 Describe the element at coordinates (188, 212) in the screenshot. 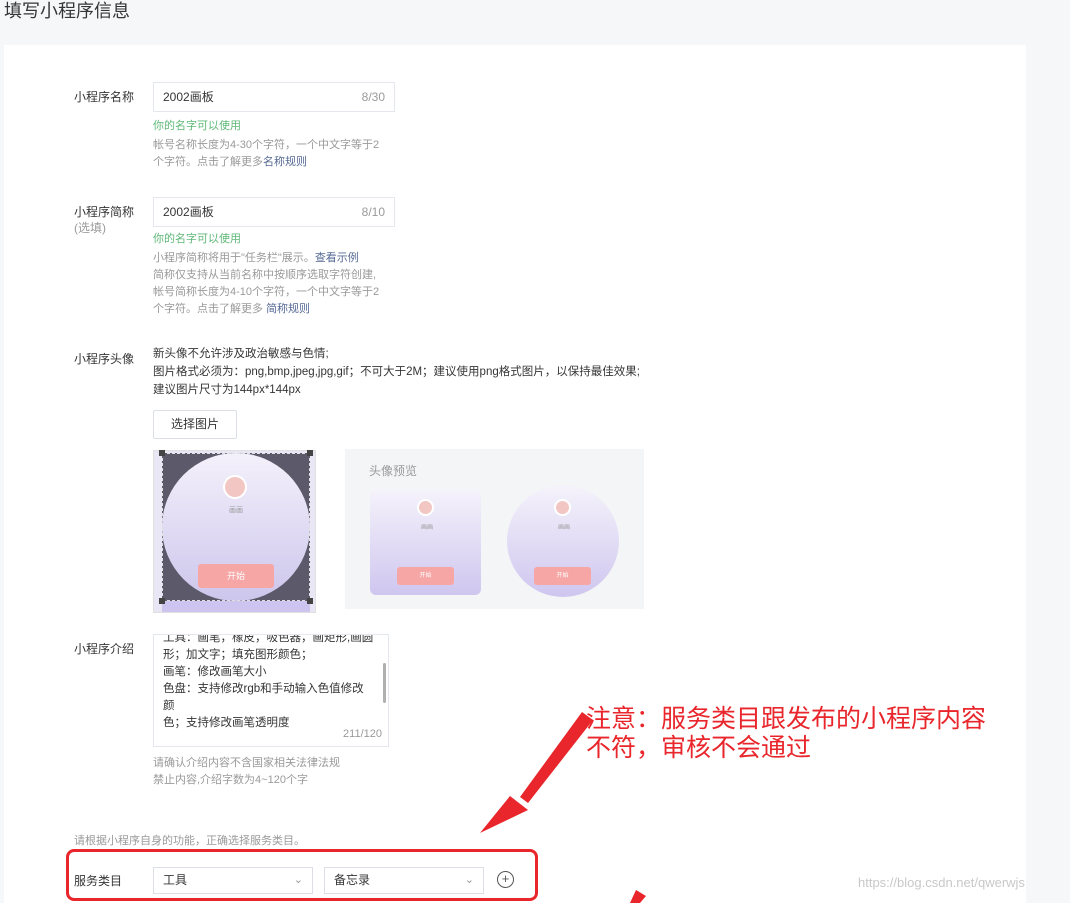

I see `short-name-input-value: 2002画板` at that location.